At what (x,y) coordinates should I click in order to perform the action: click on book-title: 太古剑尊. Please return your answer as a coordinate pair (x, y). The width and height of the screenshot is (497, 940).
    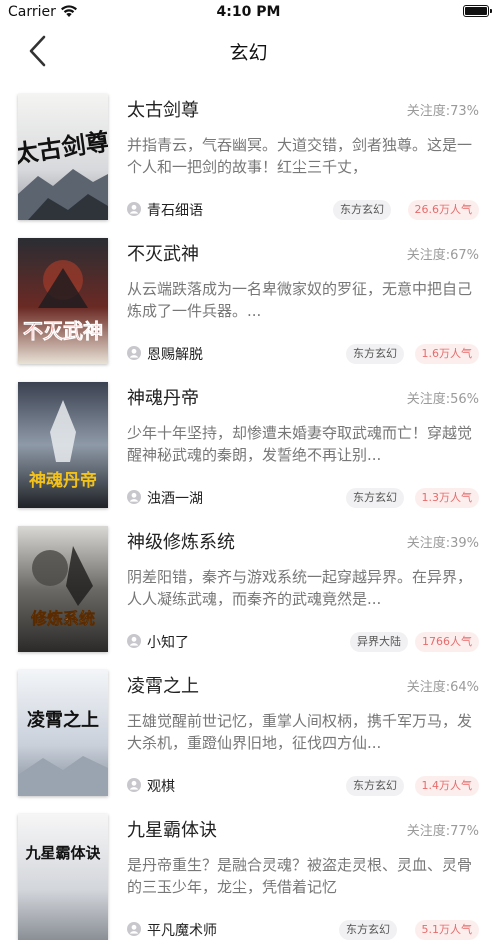
    Looking at the image, I should click on (163, 110).